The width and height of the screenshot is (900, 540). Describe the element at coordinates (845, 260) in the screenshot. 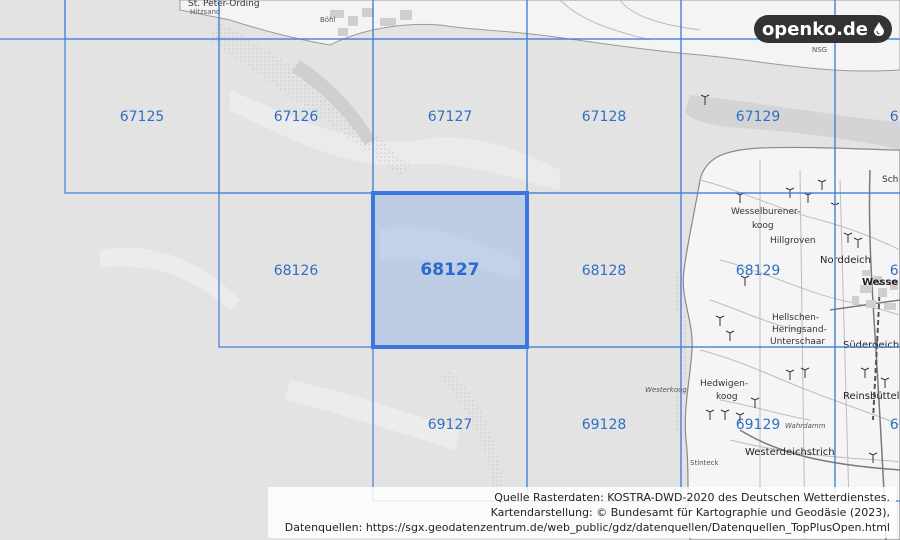

I see `place-norddeich: Norddeich` at that location.